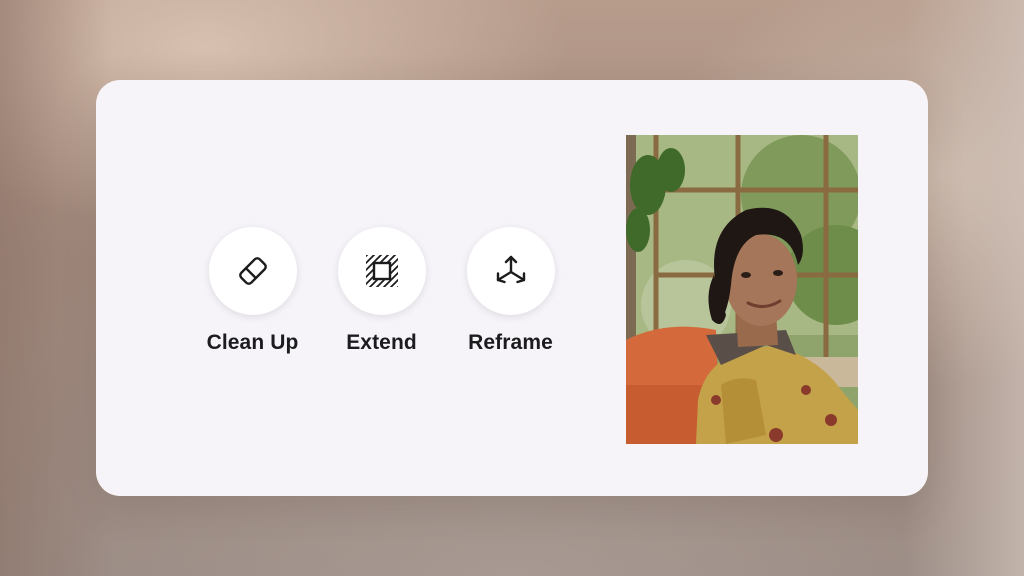 The height and width of the screenshot is (576, 1024). Describe the element at coordinates (252, 342) in the screenshot. I see `clean-up-label: Clean Up` at that location.